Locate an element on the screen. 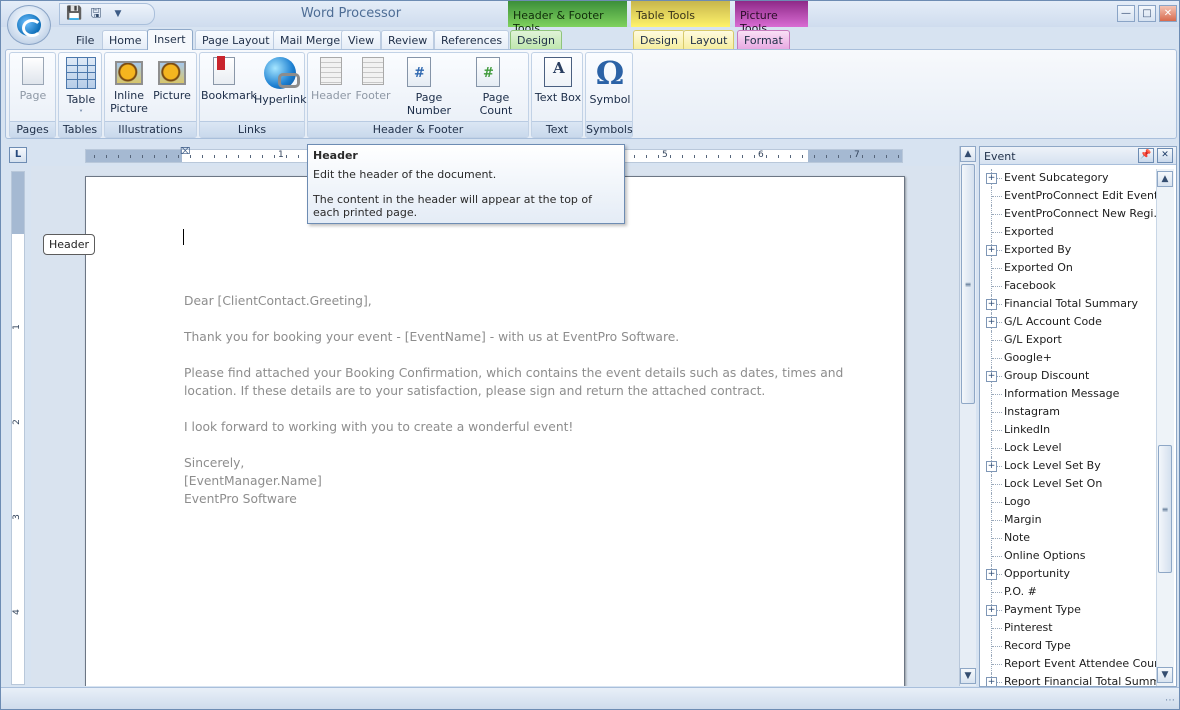 The image size is (1180, 710). tree-item: Online Options is located at coordinates (1068, 556).